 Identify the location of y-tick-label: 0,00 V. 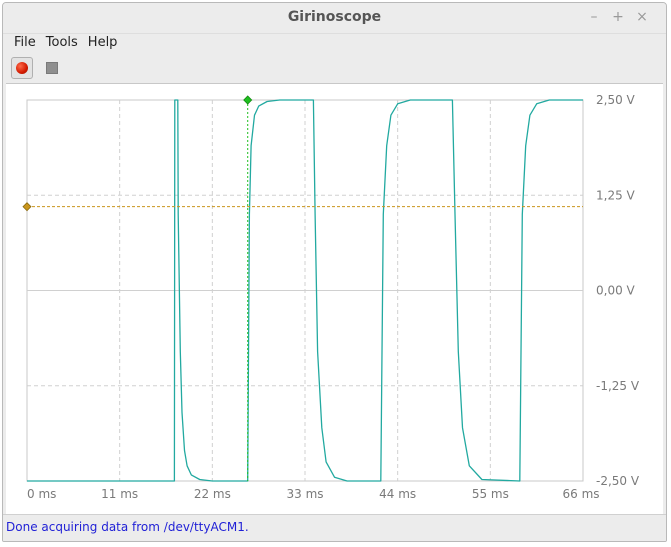
(616, 291).